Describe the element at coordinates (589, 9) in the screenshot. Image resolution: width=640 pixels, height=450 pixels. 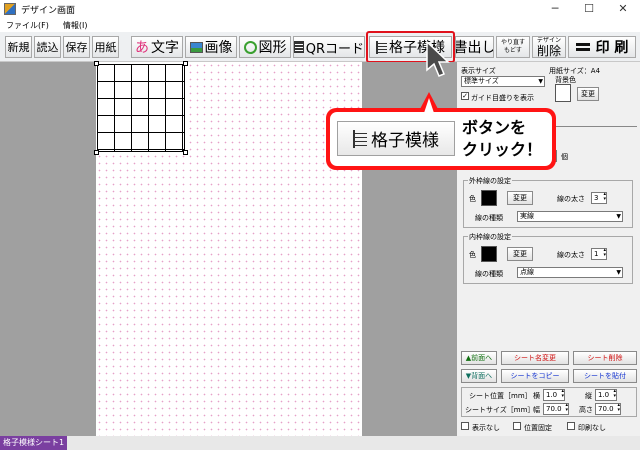
I see `maximize-button: ☐` at that location.